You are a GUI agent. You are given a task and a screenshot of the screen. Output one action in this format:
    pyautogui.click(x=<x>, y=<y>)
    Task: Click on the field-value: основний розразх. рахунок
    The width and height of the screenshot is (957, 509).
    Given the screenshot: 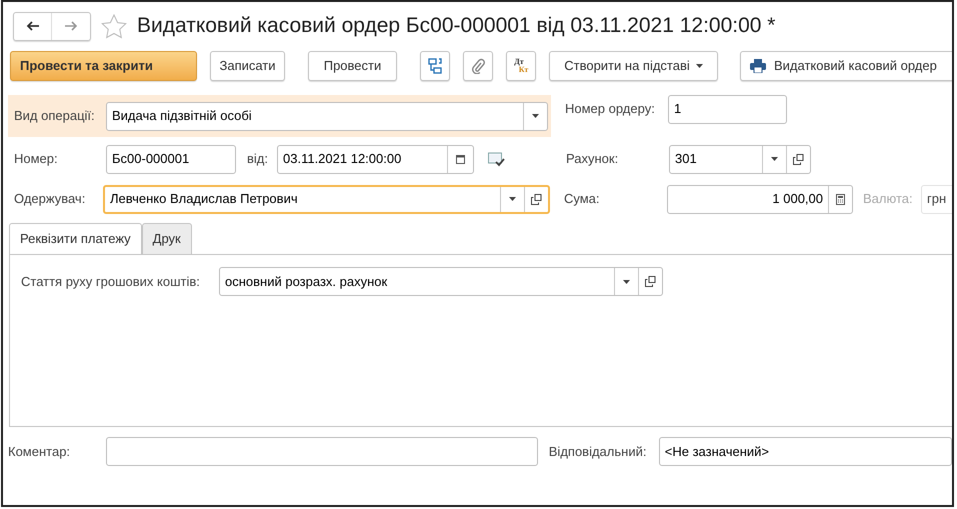 What is the action you would take?
    pyautogui.click(x=306, y=281)
    